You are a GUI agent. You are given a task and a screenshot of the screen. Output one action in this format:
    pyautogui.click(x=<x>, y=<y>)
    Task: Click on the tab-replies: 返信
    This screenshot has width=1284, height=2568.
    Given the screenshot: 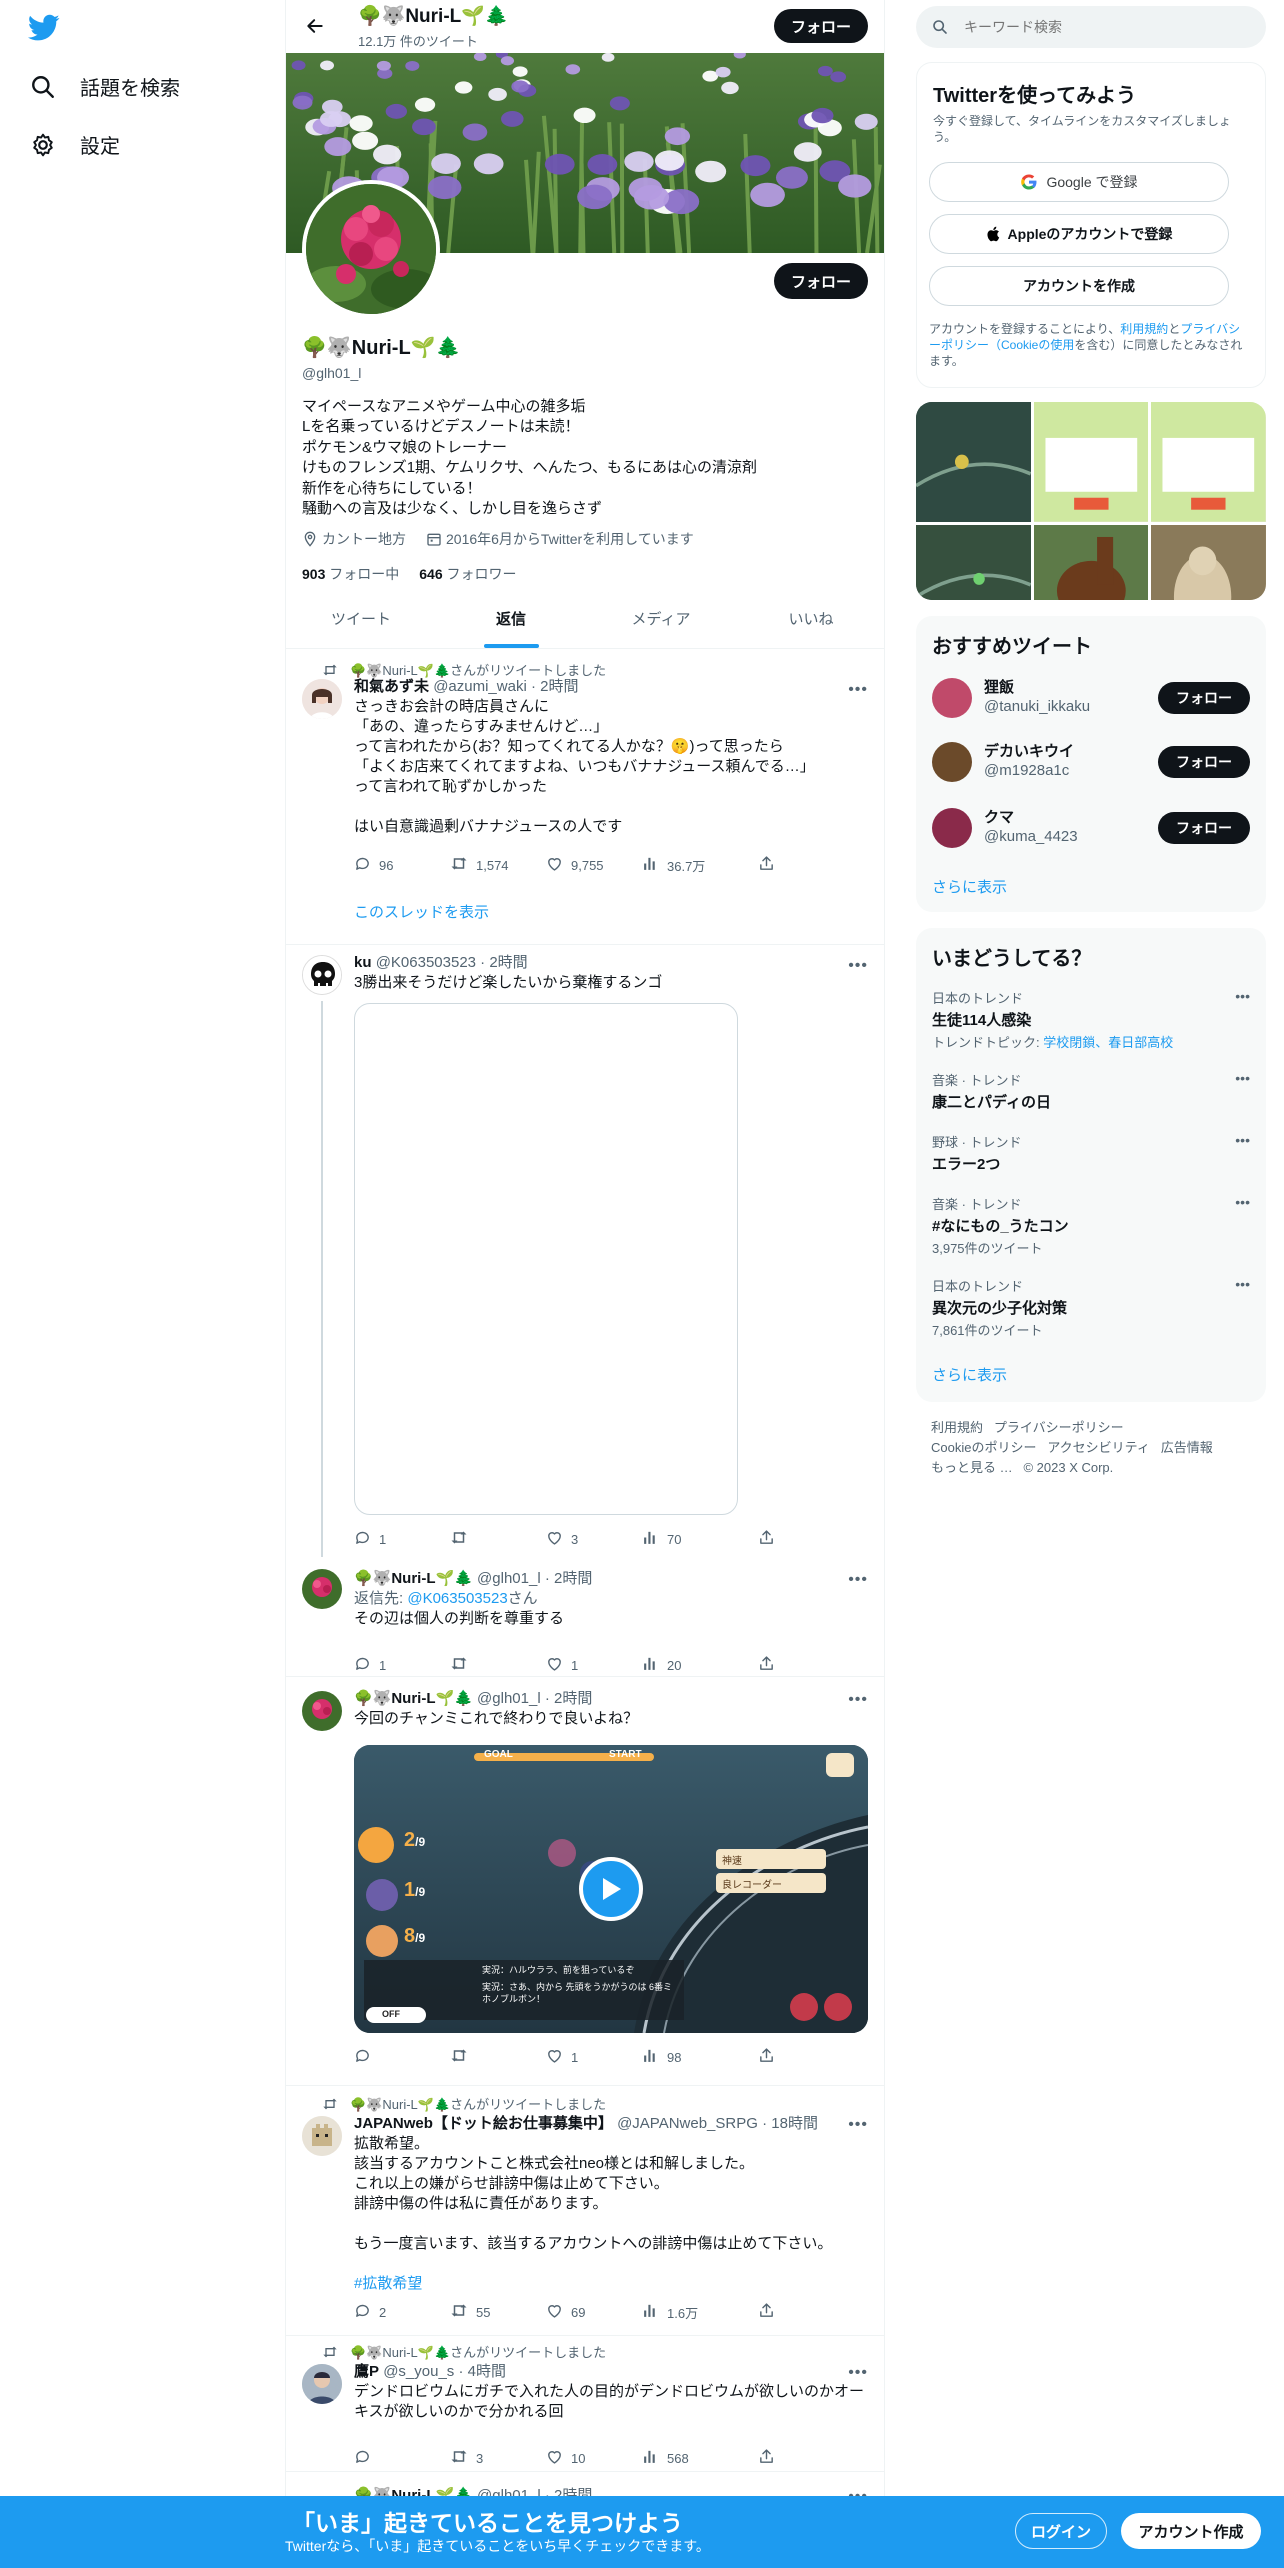 What is the action you would take?
    pyautogui.click(x=511, y=618)
    